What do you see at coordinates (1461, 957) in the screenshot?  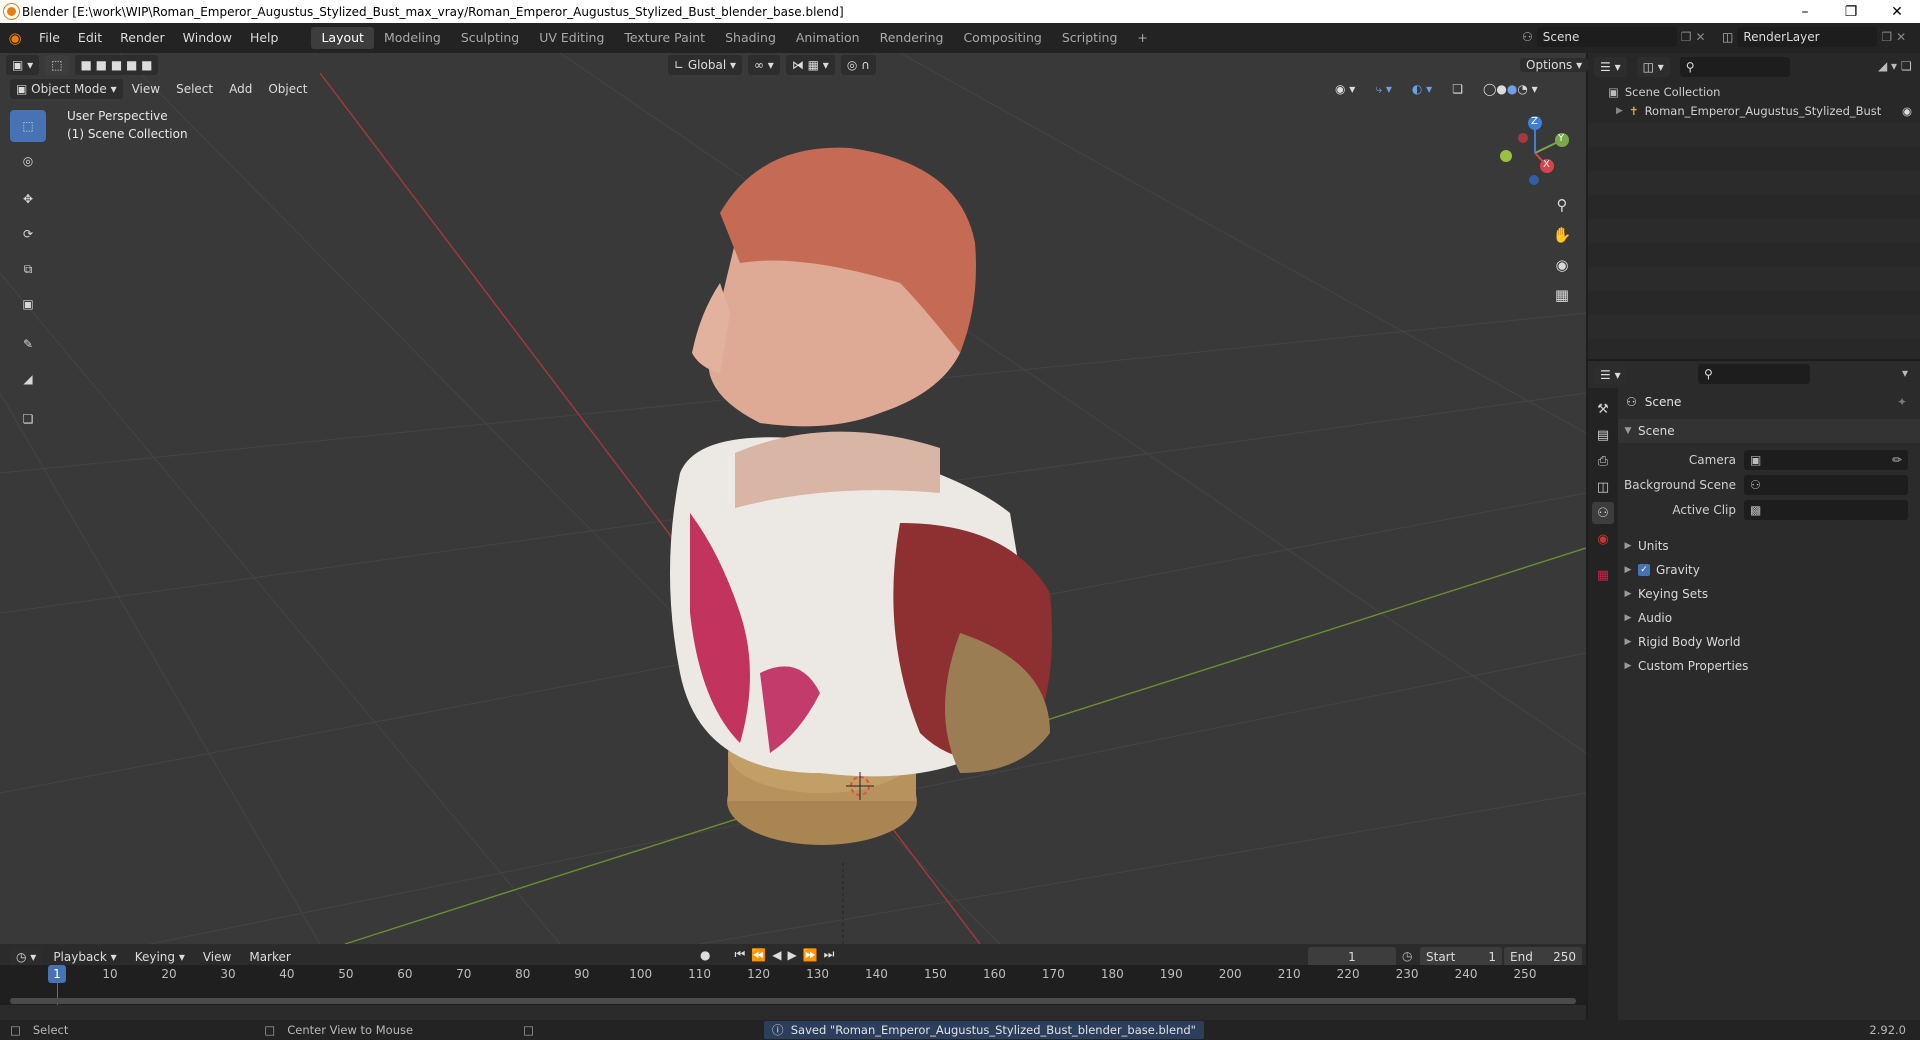 I see `start-frame-field: Start 1` at bounding box center [1461, 957].